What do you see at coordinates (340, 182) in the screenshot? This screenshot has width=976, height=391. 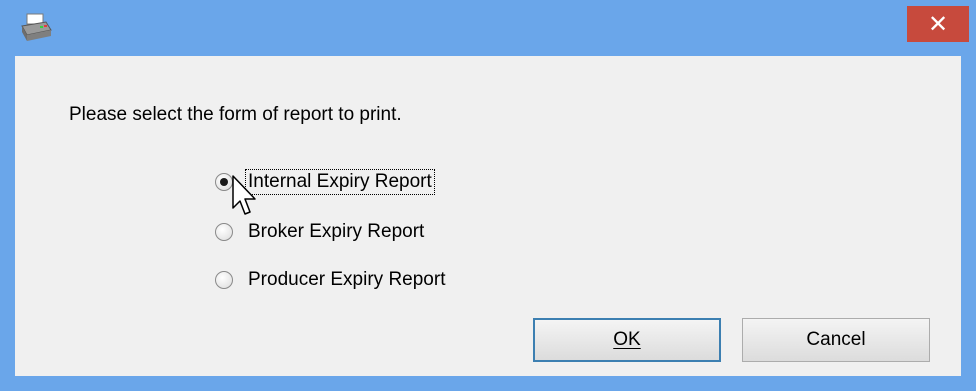 I see `option-label: Internal Expiry Report` at bounding box center [340, 182].